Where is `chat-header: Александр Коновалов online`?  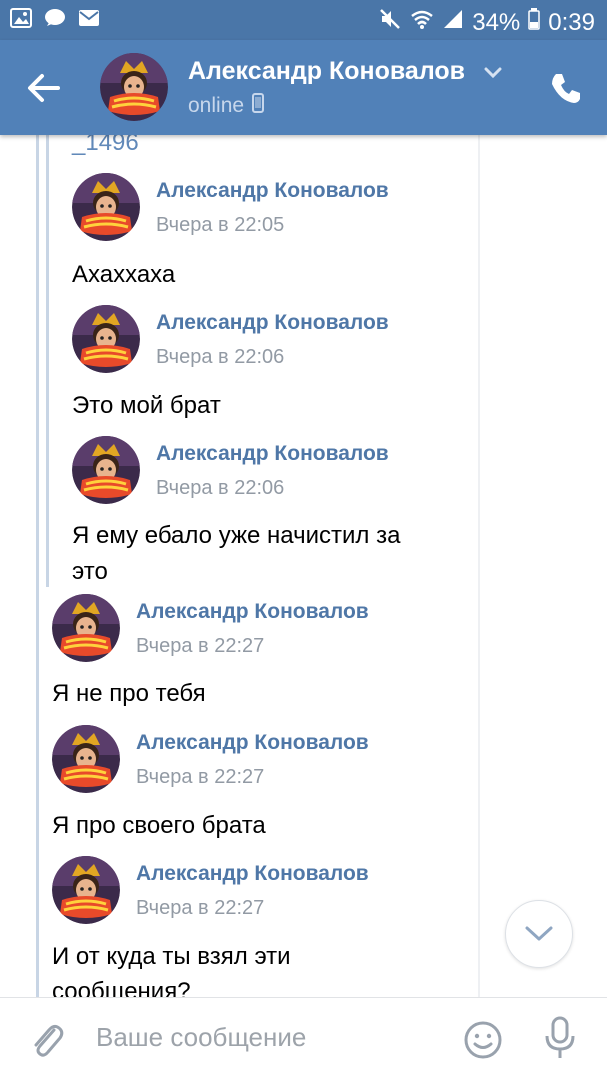 chat-header: Александр Коновалов online is located at coordinates (303, 87).